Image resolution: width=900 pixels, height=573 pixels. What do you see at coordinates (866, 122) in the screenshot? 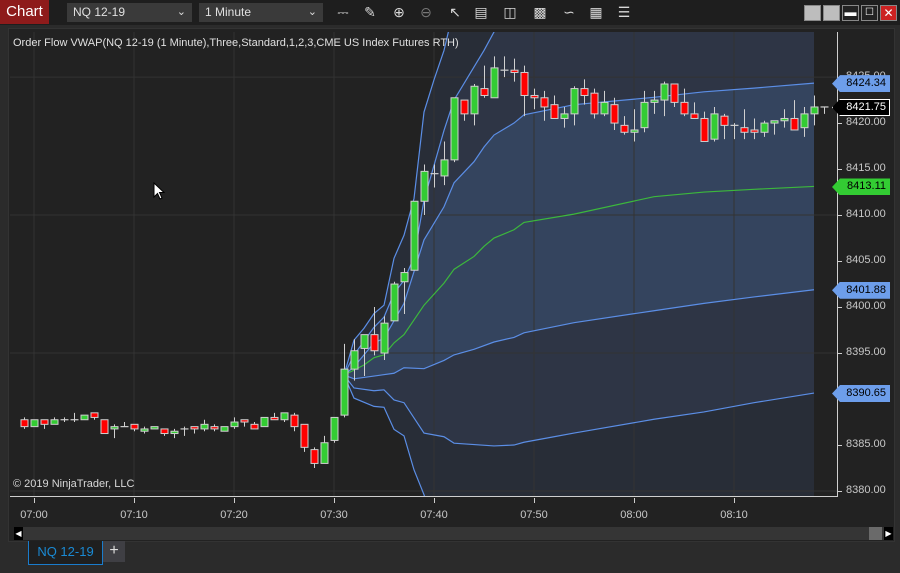
I see `price-tick-label: 8420.00` at bounding box center [866, 122].